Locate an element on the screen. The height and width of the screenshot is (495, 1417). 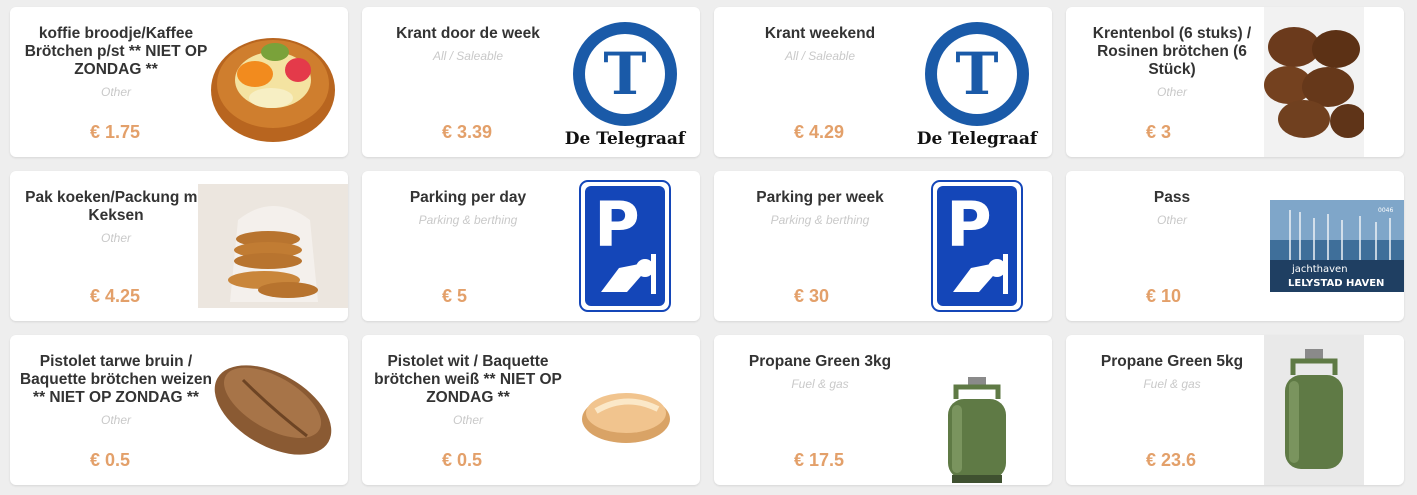
product-info: Parking per week Parking & berthing € 30 is located at coordinates (820, 246).